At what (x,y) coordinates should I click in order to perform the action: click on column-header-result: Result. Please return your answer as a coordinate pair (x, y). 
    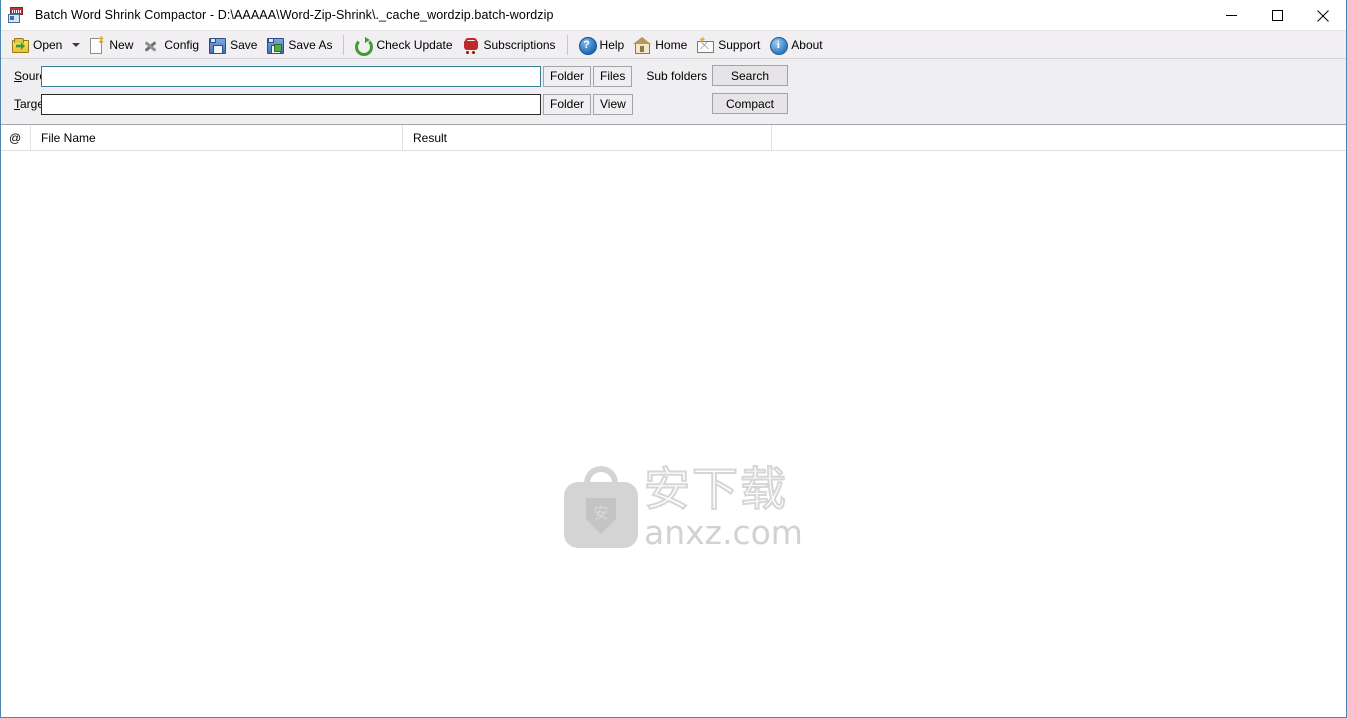
    Looking at the image, I should click on (587, 137).